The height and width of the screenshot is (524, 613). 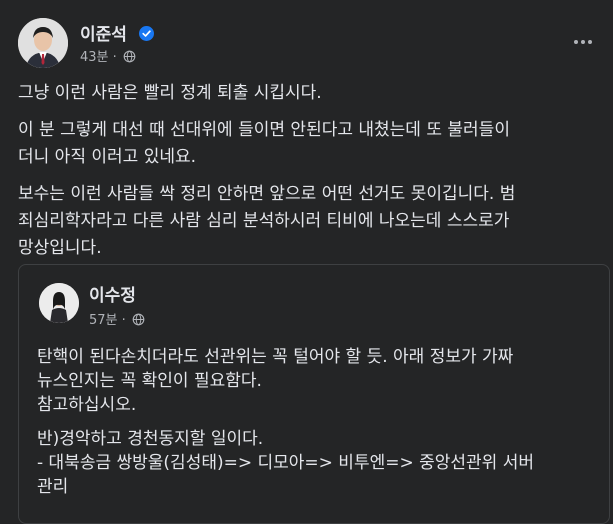 I want to click on verified-badge-icon, so click(x=146, y=33).